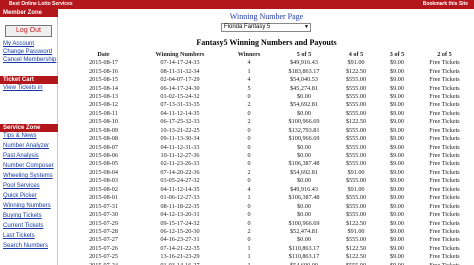  I want to click on sidebar-link-view-tickets: View Tickets in, so click(23, 88).